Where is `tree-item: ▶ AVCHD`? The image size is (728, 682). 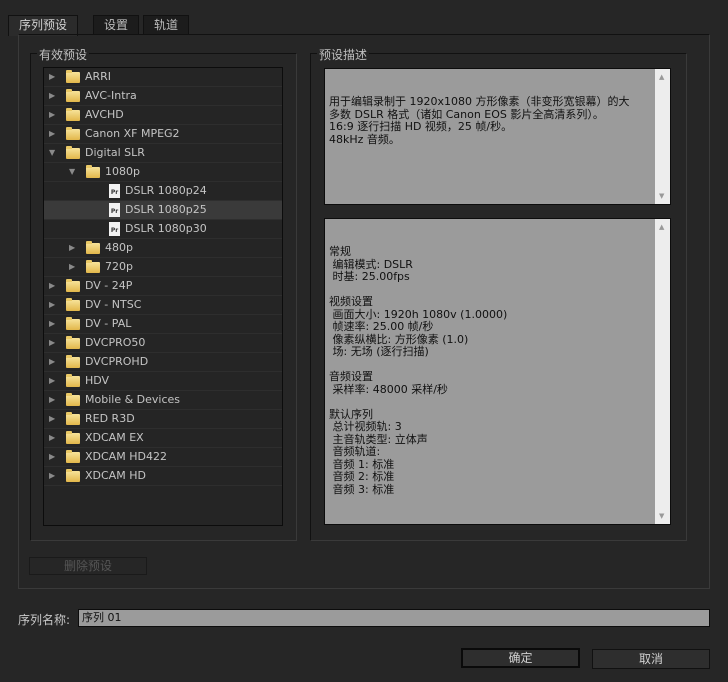 tree-item: ▶ AVCHD is located at coordinates (163, 115).